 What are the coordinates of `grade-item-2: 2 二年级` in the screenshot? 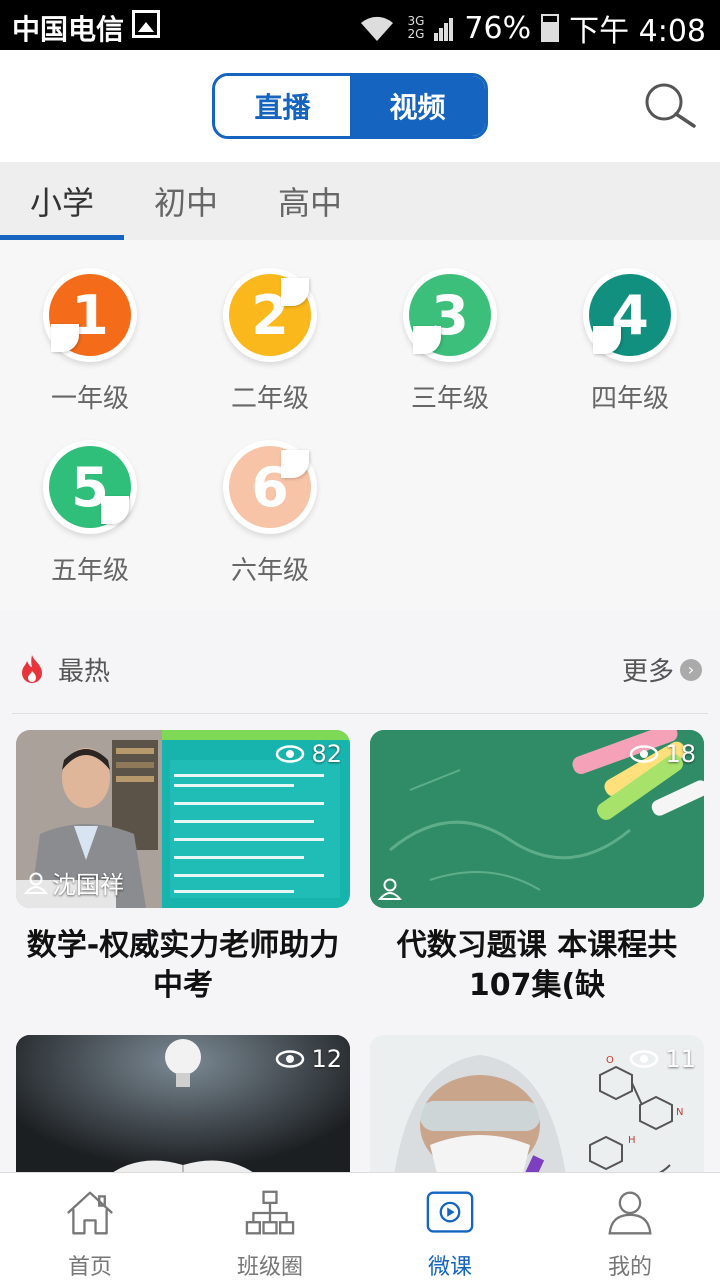 It's located at (270, 344).